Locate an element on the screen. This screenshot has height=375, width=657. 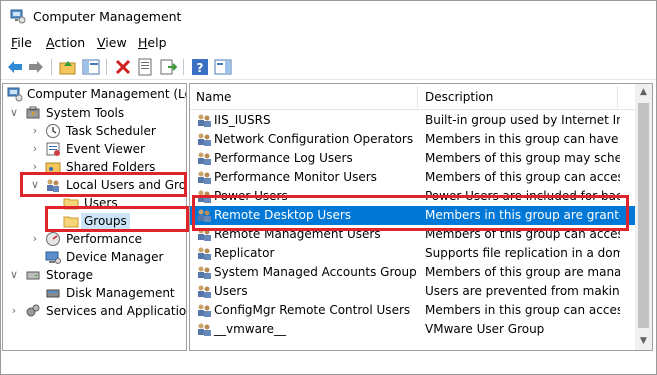
tree-item-storage: ∨ Storage is located at coordinates (94, 275).